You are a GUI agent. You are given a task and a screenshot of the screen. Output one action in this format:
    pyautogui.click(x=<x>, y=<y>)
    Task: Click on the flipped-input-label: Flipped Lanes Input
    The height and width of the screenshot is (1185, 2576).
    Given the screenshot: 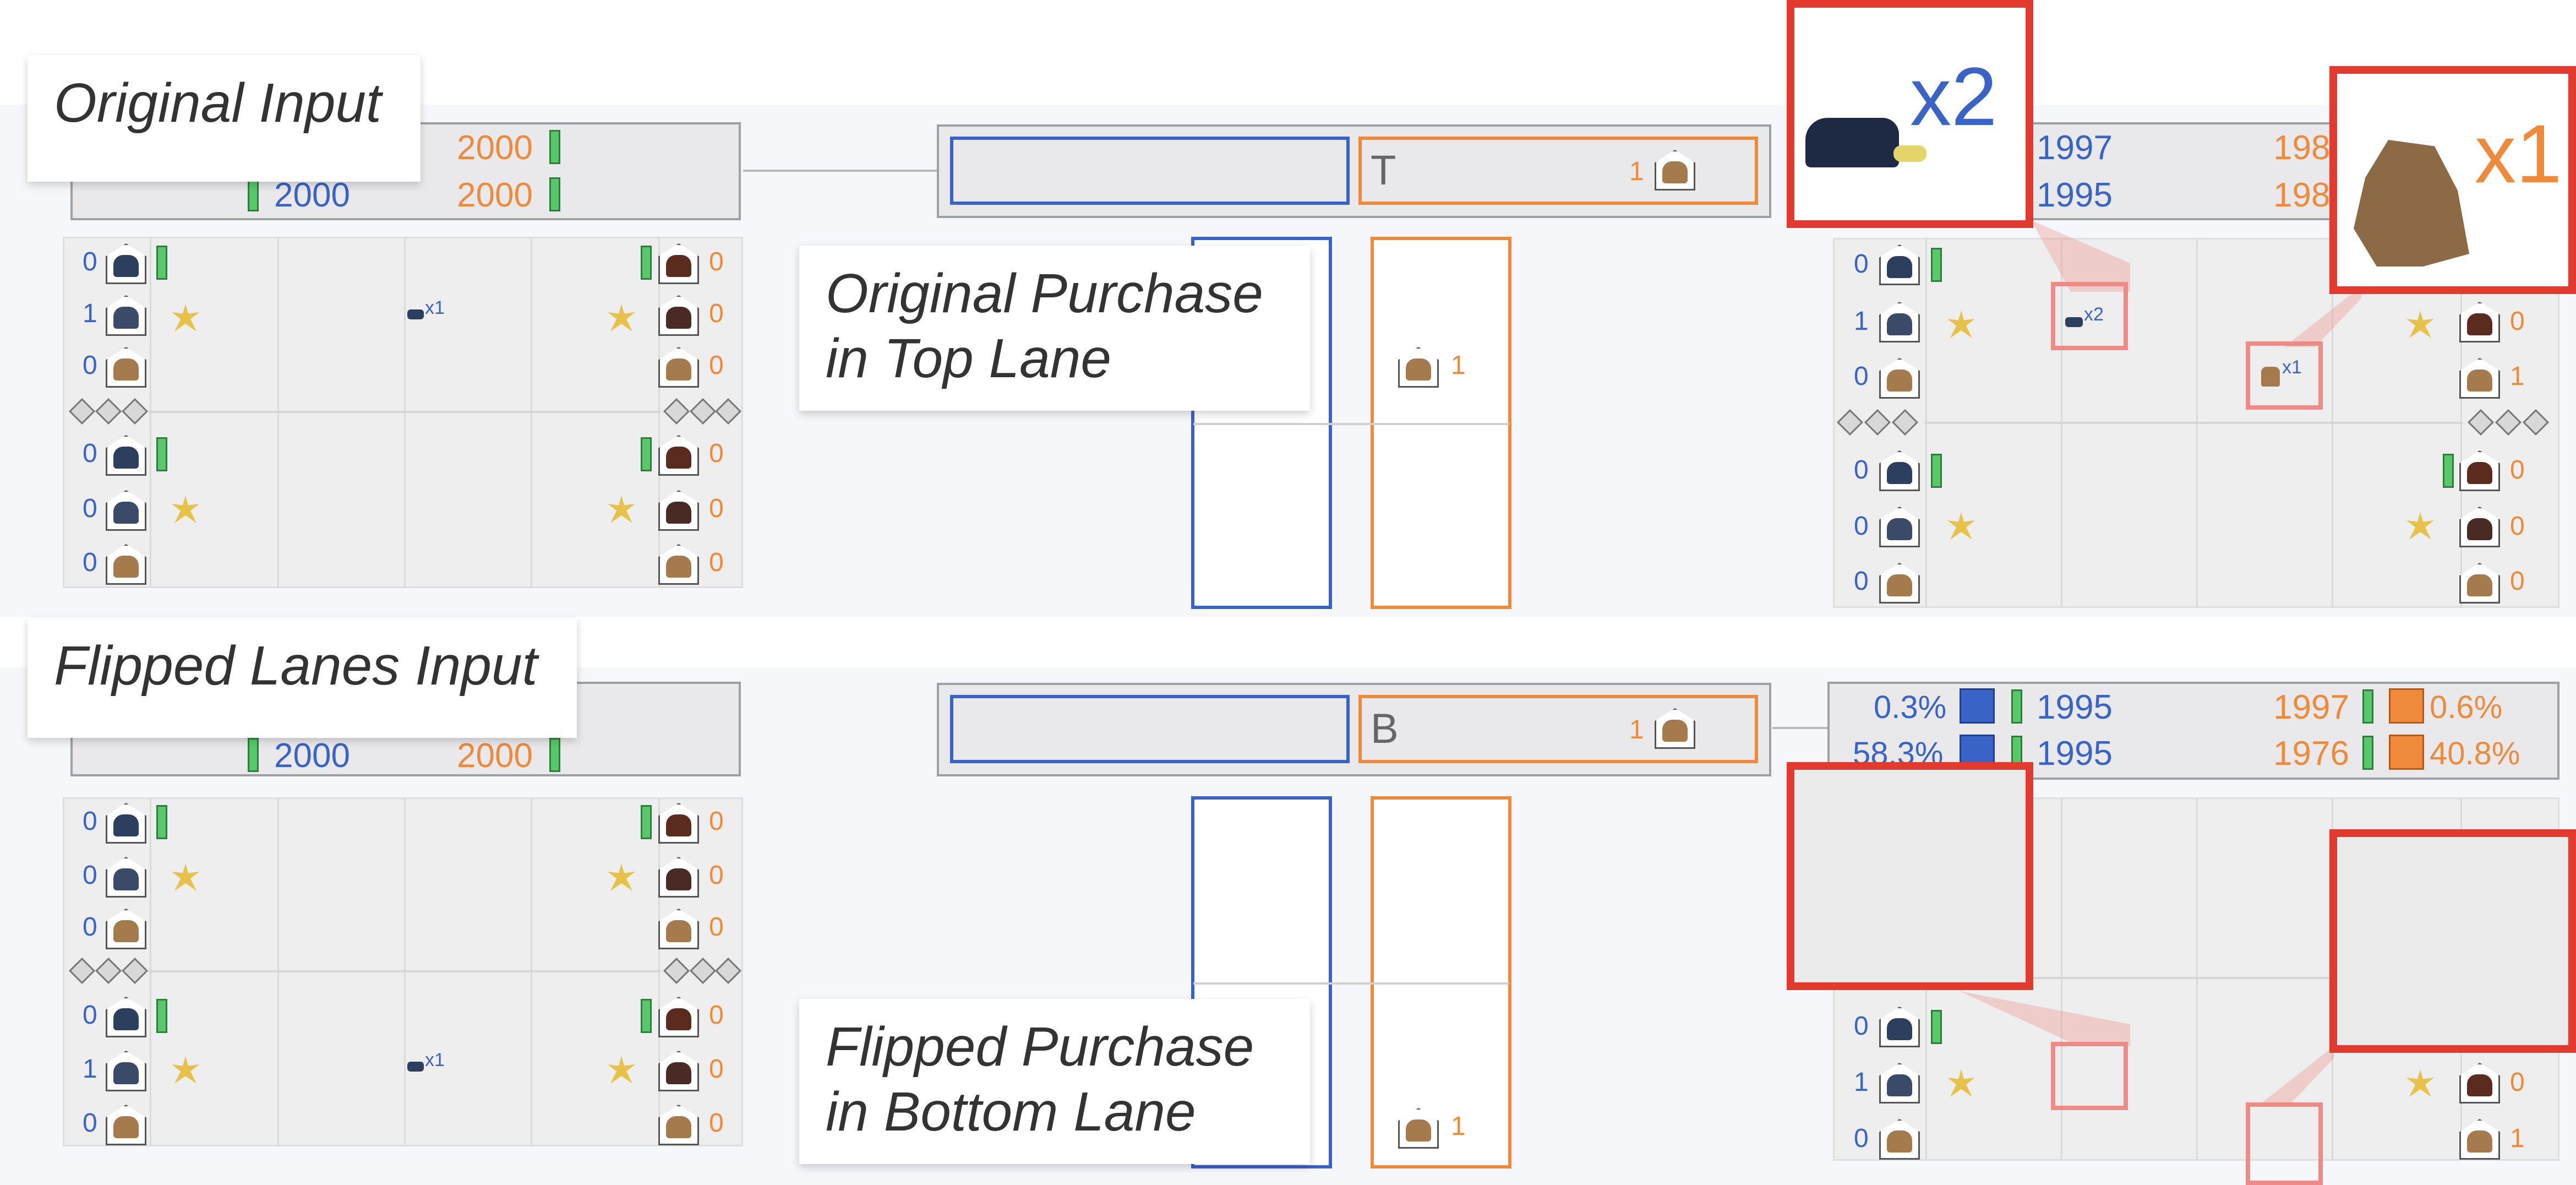 What is the action you would take?
    pyautogui.click(x=303, y=678)
    